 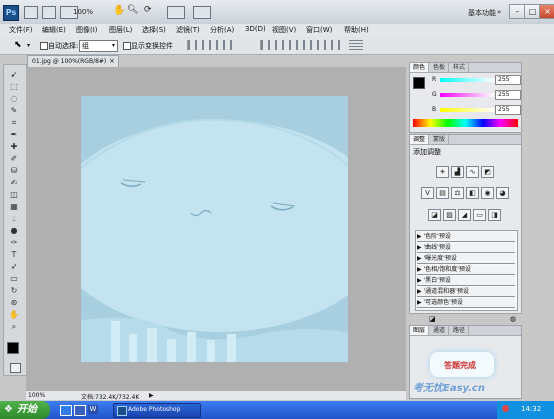 I want to click on type-tool-icon: T, so click(x=14, y=254).